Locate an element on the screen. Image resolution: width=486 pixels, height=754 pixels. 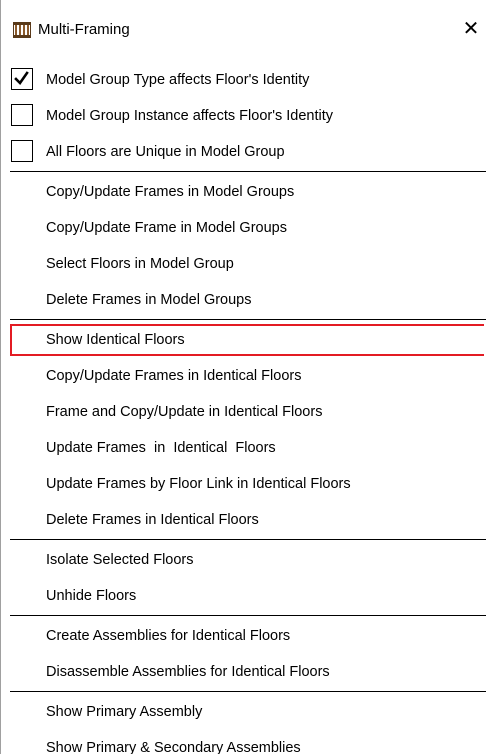
menu-item-label: Select Floors in Model Group is located at coordinates (140, 264).